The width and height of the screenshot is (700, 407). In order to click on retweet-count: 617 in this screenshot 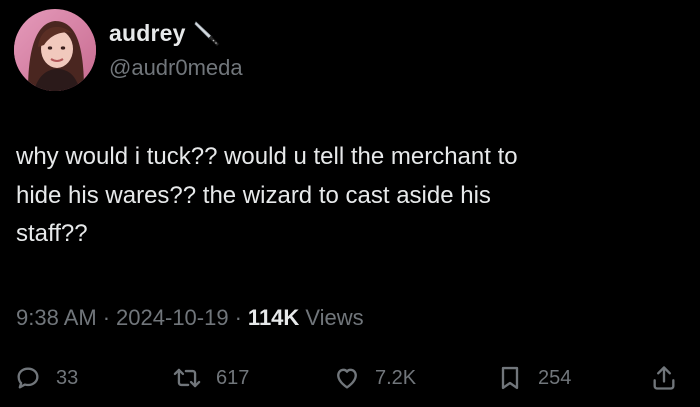, I will do `click(233, 377)`.